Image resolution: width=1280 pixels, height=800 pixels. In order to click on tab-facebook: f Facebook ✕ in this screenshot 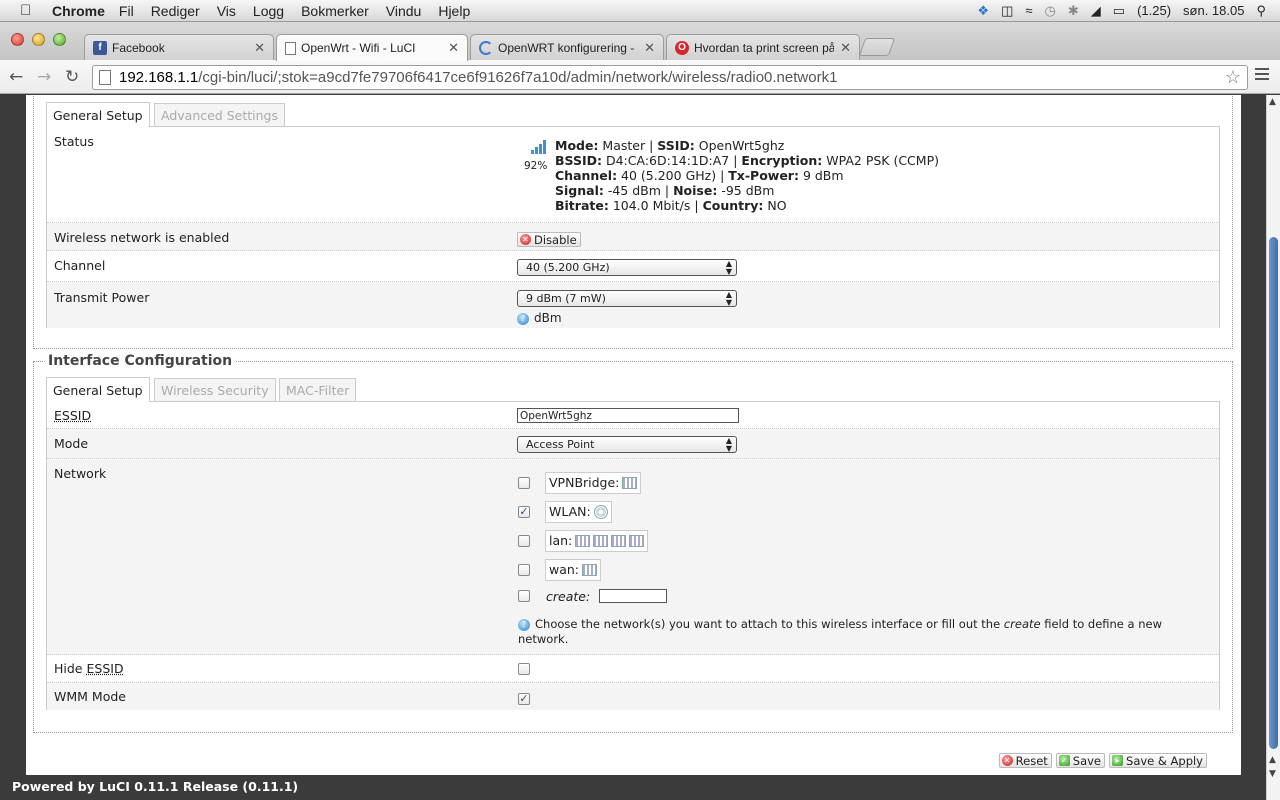, I will do `click(179, 47)`.